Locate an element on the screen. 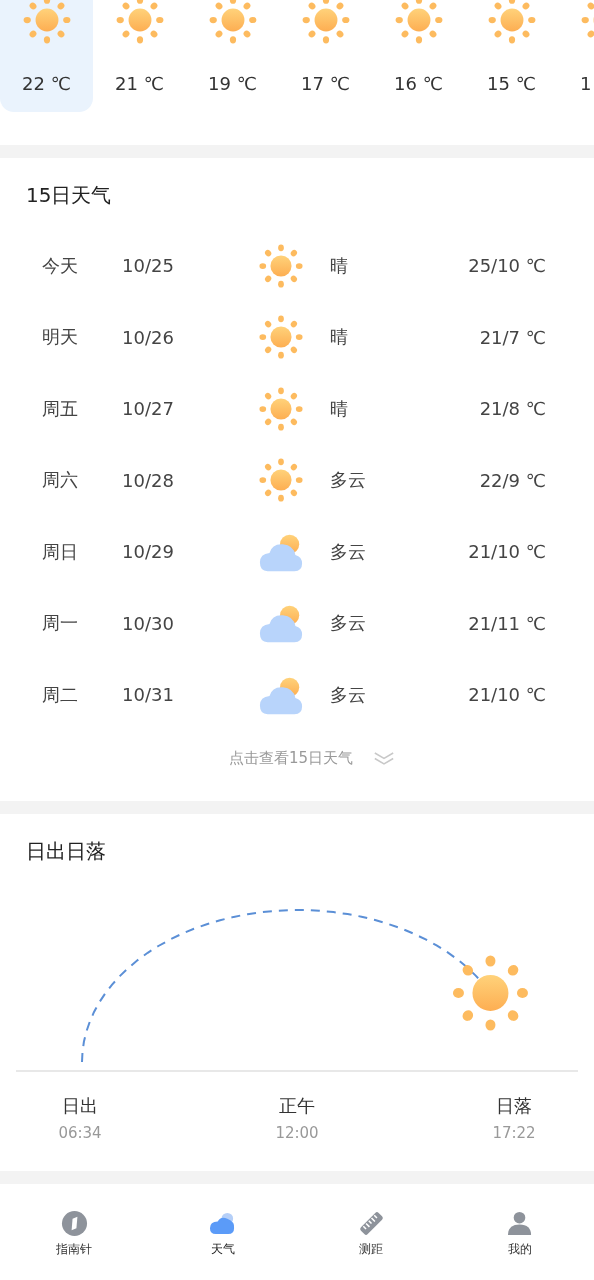 This screenshot has height=1280, width=594. sun-event-label: 日落 is located at coordinates (514, 1105).